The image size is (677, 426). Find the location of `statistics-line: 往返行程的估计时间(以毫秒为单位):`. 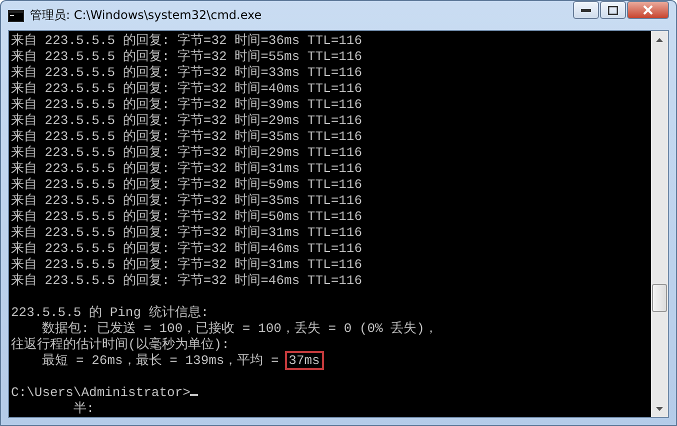

statistics-line: 往返行程的估计时间(以毫秒为单位): is located at coordinates (120, 345).